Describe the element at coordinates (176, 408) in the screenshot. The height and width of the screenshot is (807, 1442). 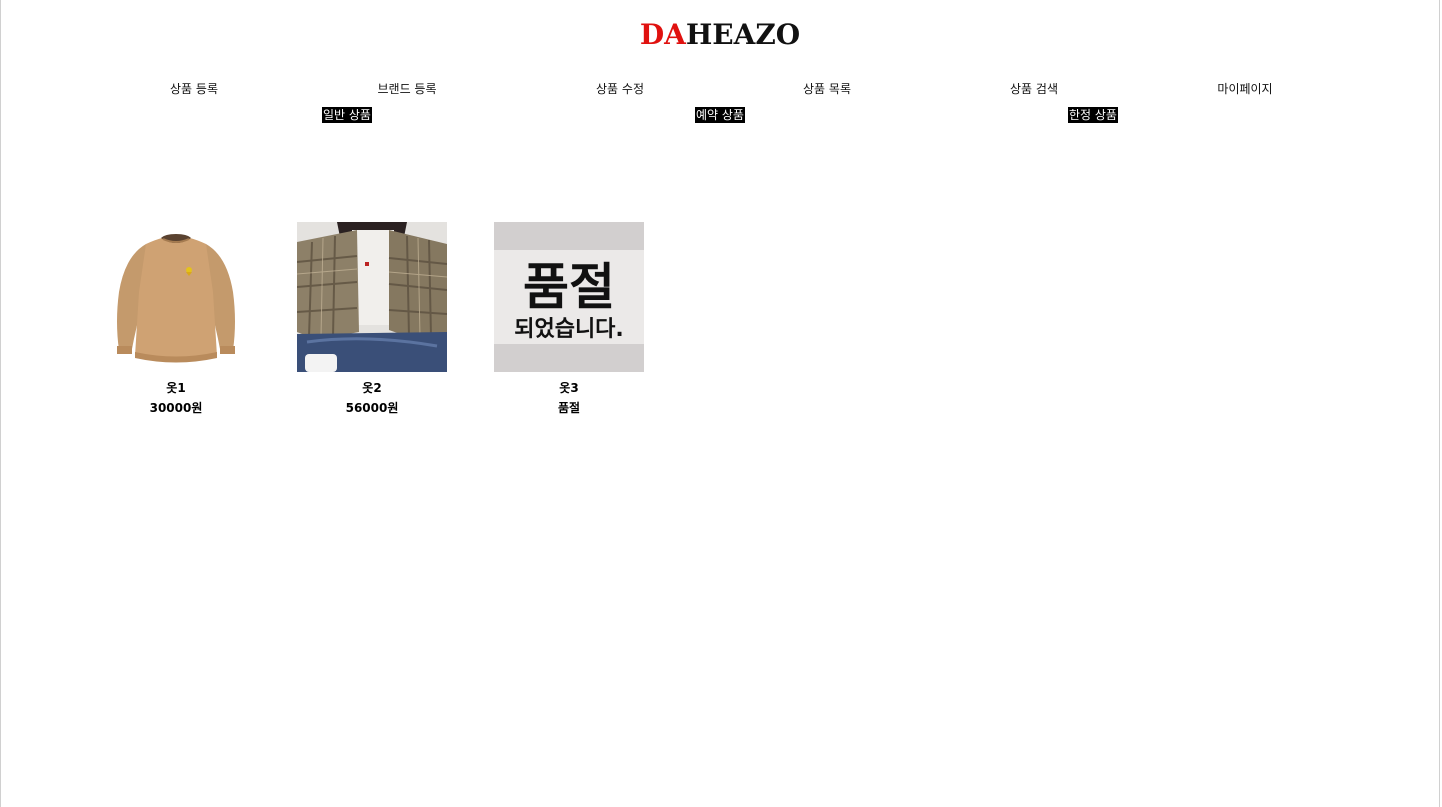
I see `product-price: 30000원` at that location.